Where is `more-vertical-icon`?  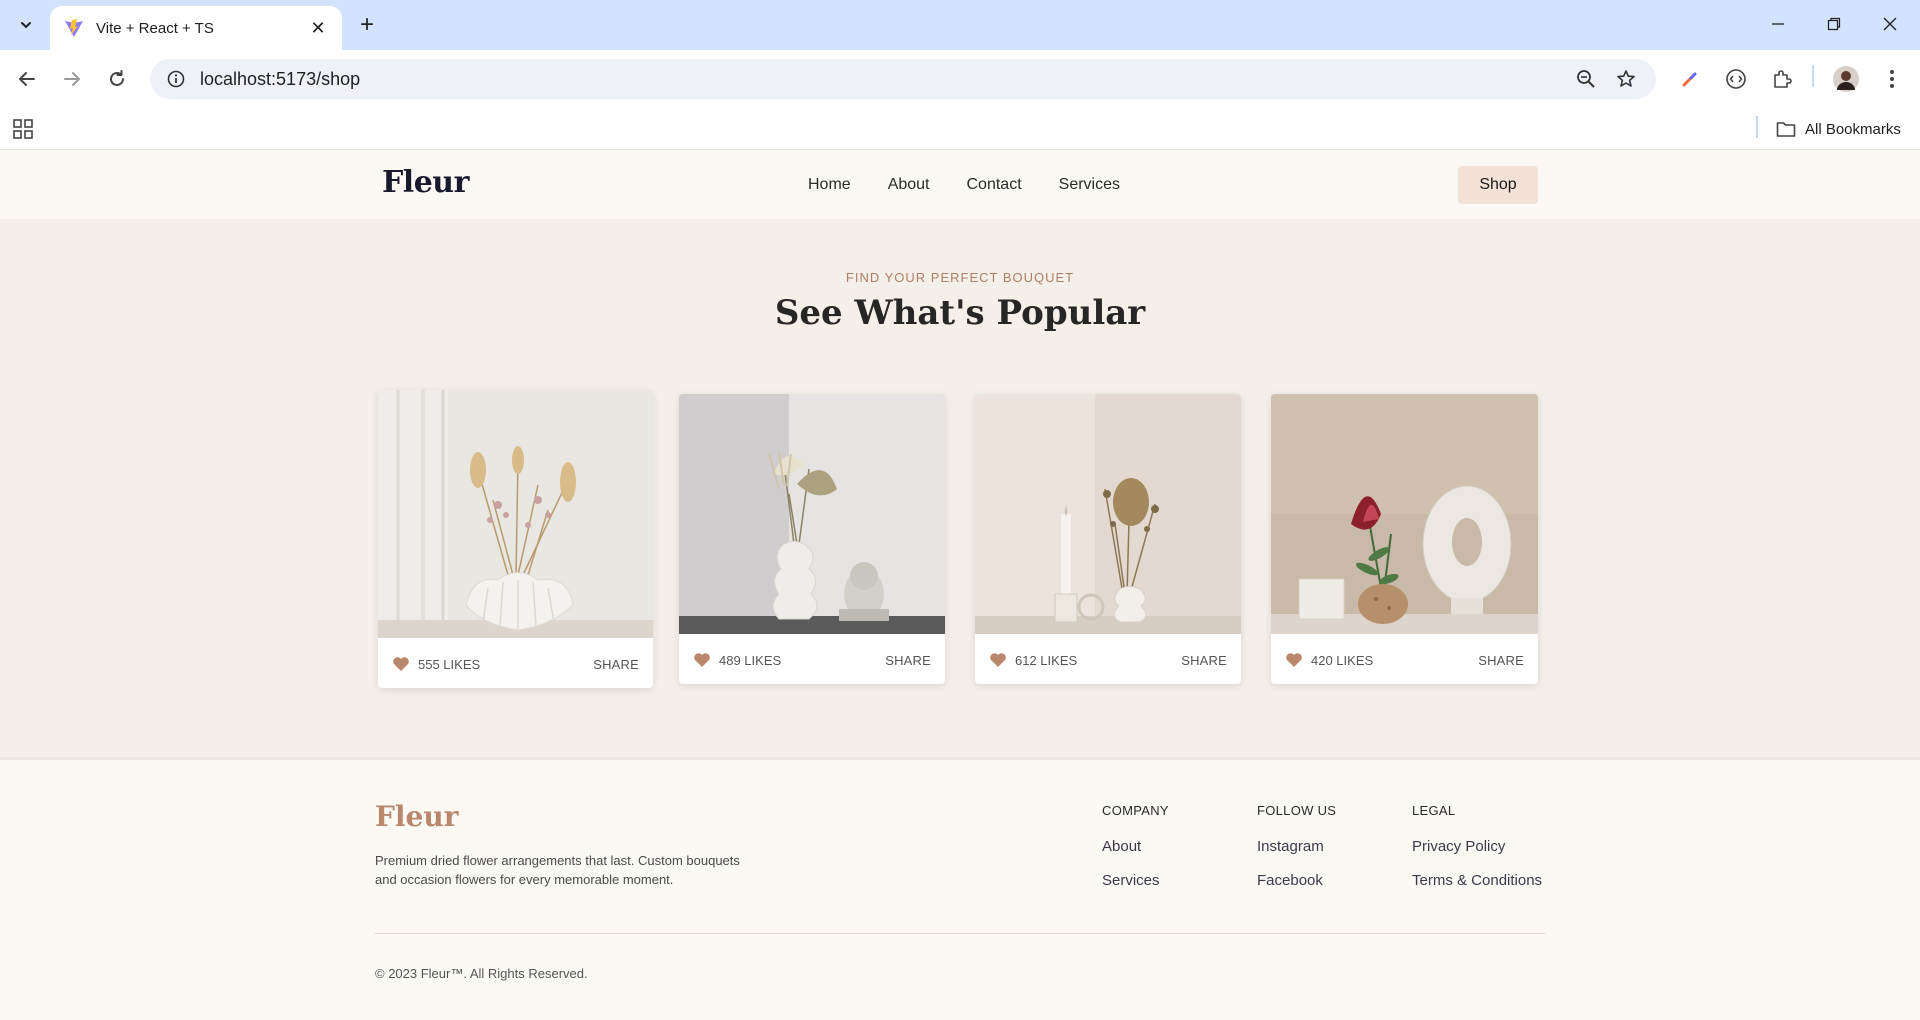 more-vertical-icon is located at coordinates (1892, 79).